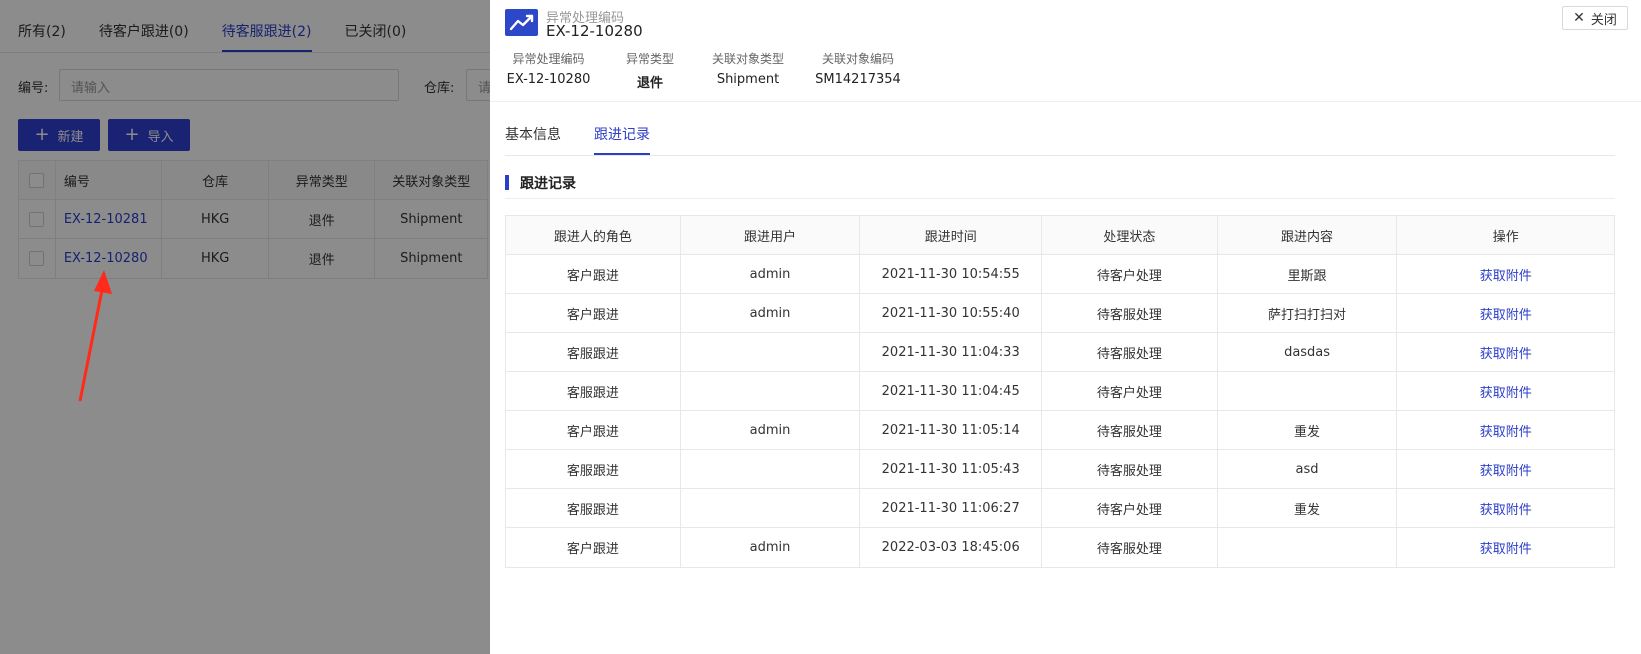 The image size is (1641, 654). I want to click on header-time: 跟进时间, so click(951, 235).